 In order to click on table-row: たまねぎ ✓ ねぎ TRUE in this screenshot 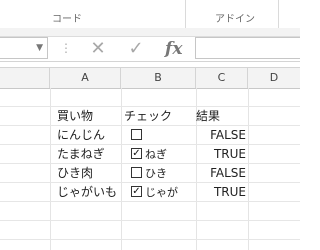, I will do `click(150, 154)`.